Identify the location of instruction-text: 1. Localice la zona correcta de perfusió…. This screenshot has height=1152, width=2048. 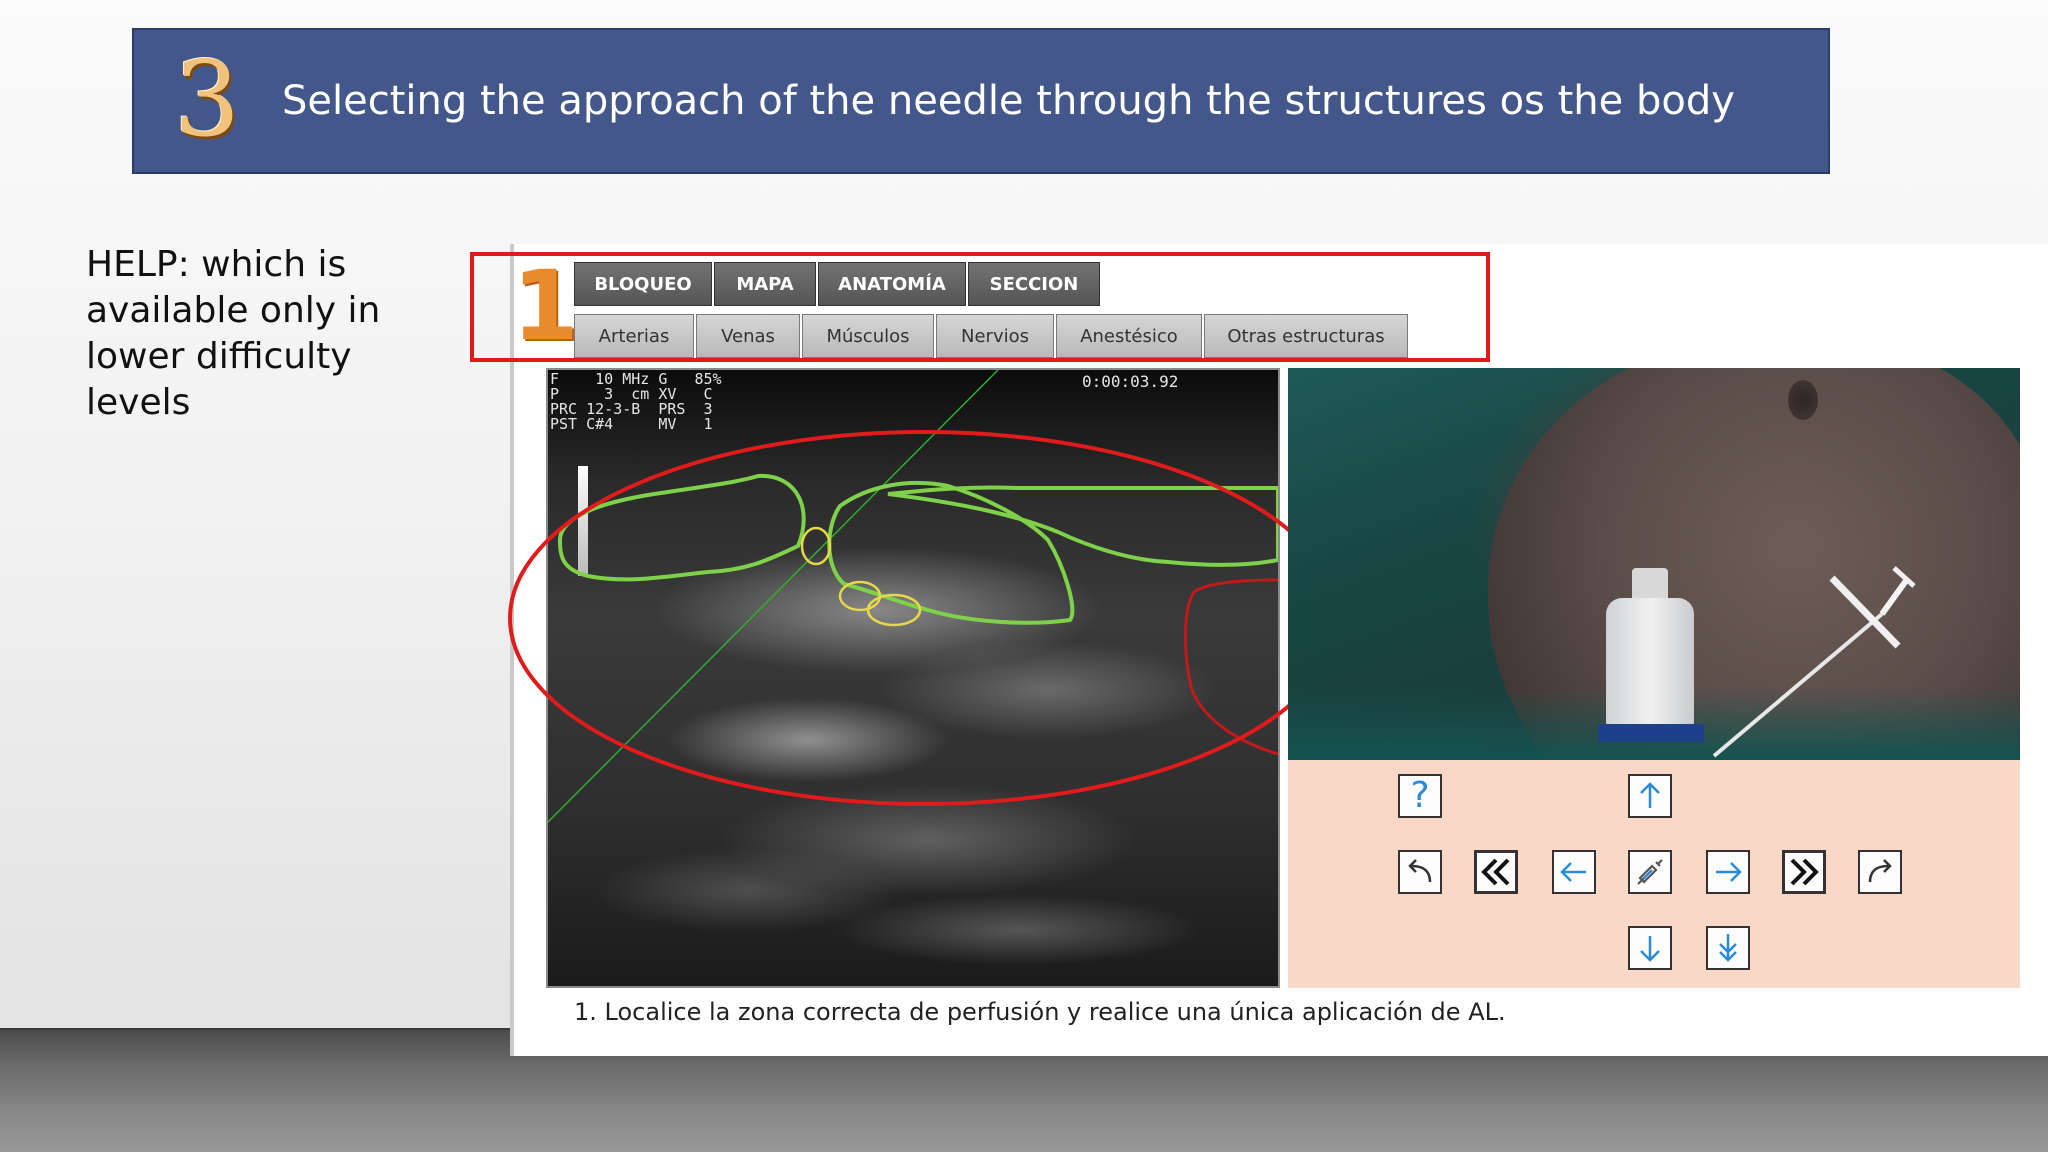
(1040, 1012).